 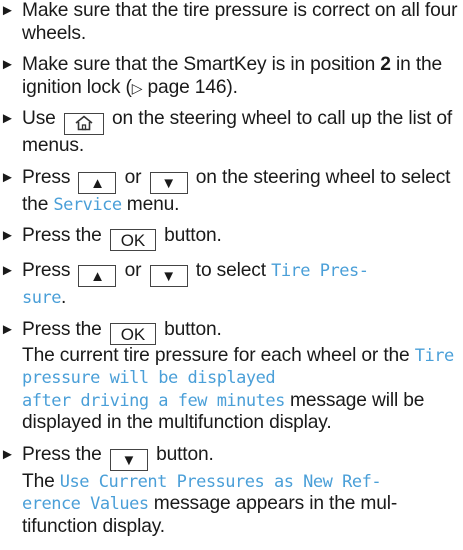 What do you see at coordinates (190, 329) in the screenshot?
I see `step-7-text-after: button.` at bounding box center [190, 329].